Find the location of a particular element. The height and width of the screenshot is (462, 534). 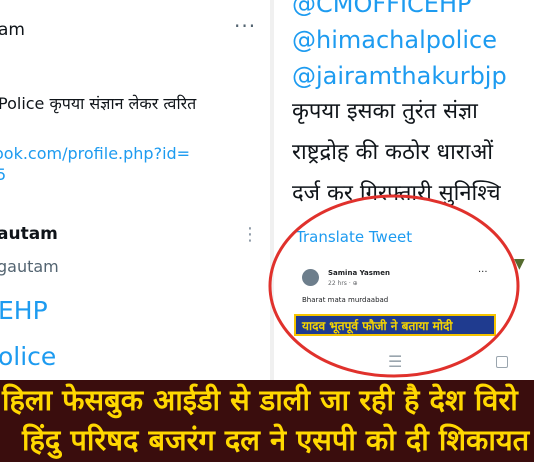

avatar is located at coordinates (310, 277).